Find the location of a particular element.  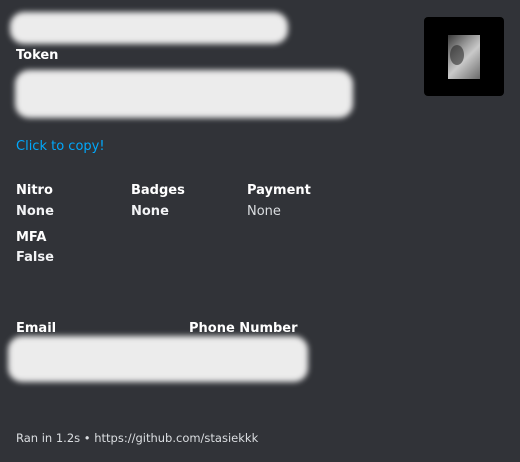

badges-value: None is located at coordinates (150, 211).